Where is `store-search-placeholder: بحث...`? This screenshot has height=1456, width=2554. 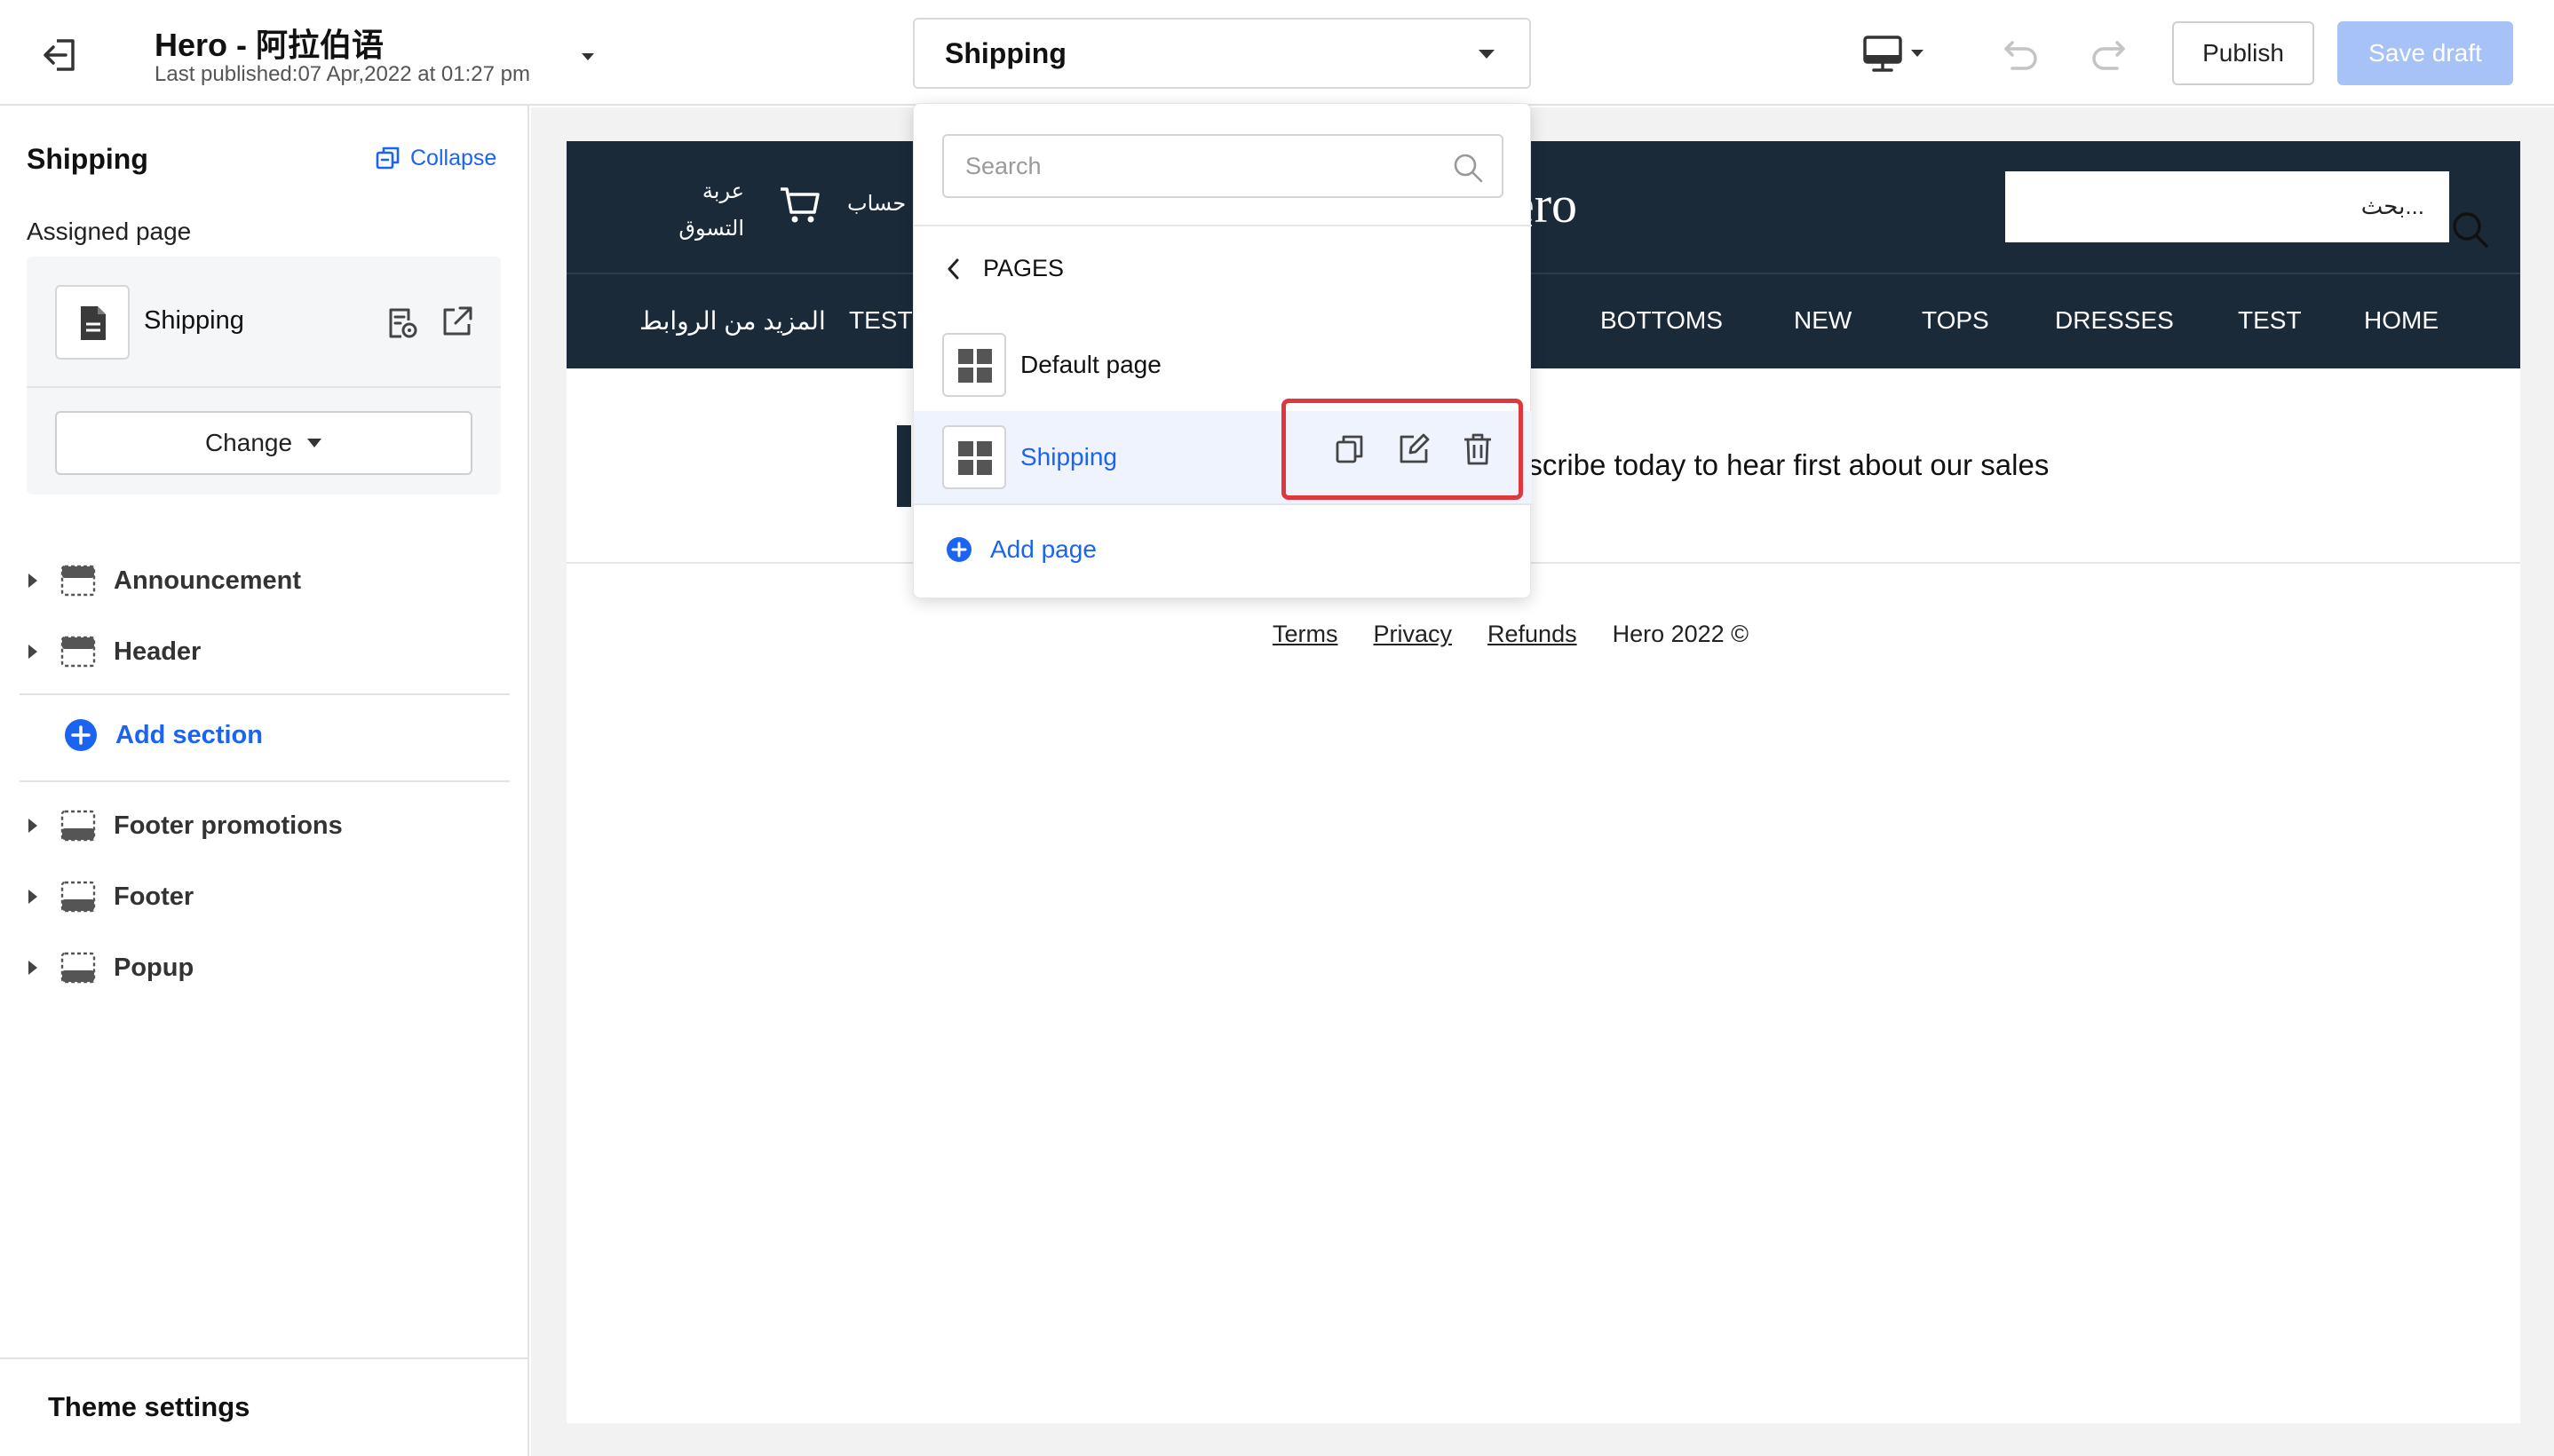 store-search-placeholder: بحث... is located at coordinates (2392, 206).